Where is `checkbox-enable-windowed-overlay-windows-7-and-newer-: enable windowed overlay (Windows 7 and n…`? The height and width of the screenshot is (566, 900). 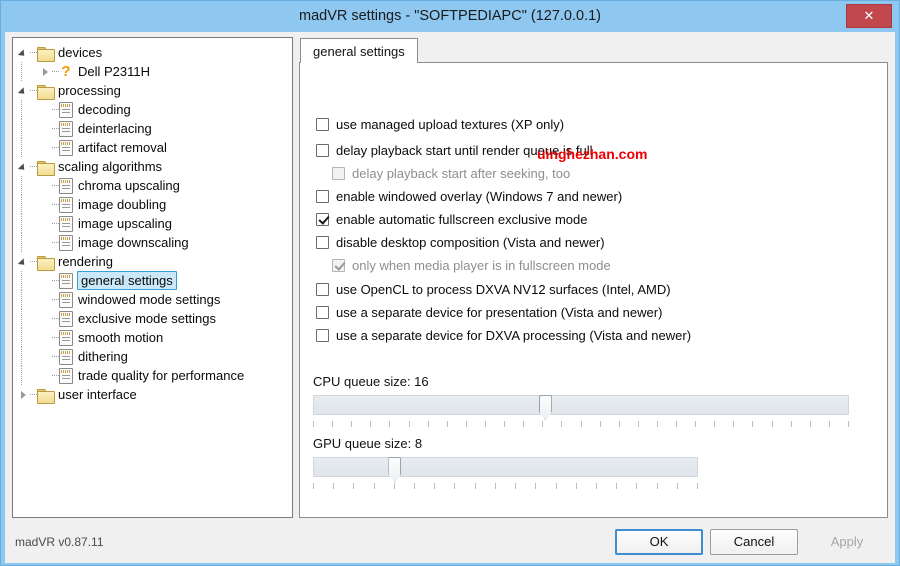 checkbox-enable-windowed-overlay-windows-7-and-newer-: enable windowed overlay (Windows 7 and n… is located at coordinates (469, 196).